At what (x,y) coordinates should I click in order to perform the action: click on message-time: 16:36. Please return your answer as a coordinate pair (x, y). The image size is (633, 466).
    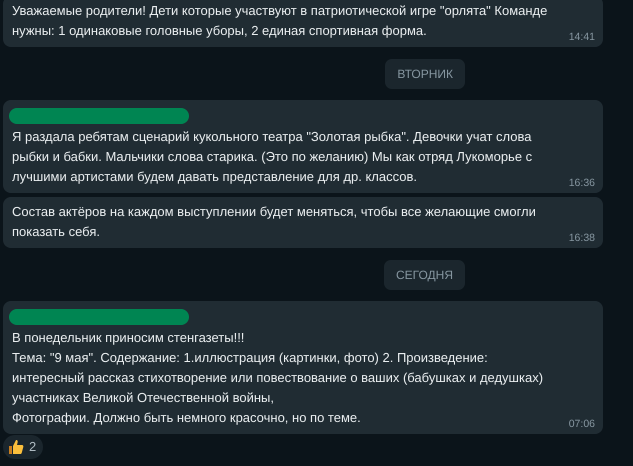
    Looking at the image, I should click on (581, 183).